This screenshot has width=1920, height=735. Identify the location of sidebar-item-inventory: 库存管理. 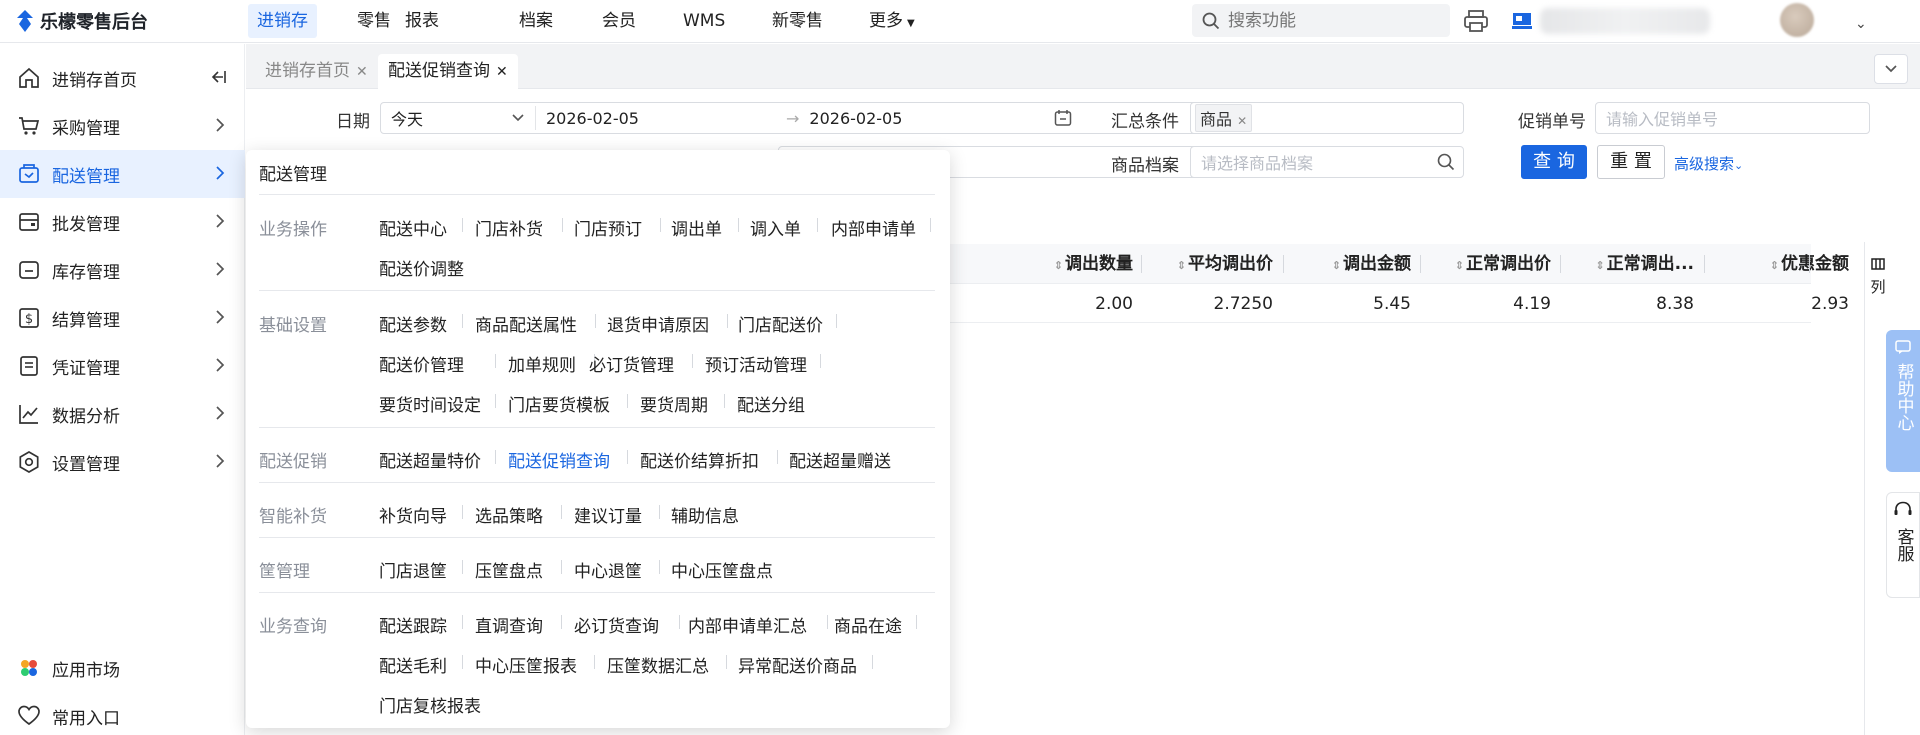
(122, 270).